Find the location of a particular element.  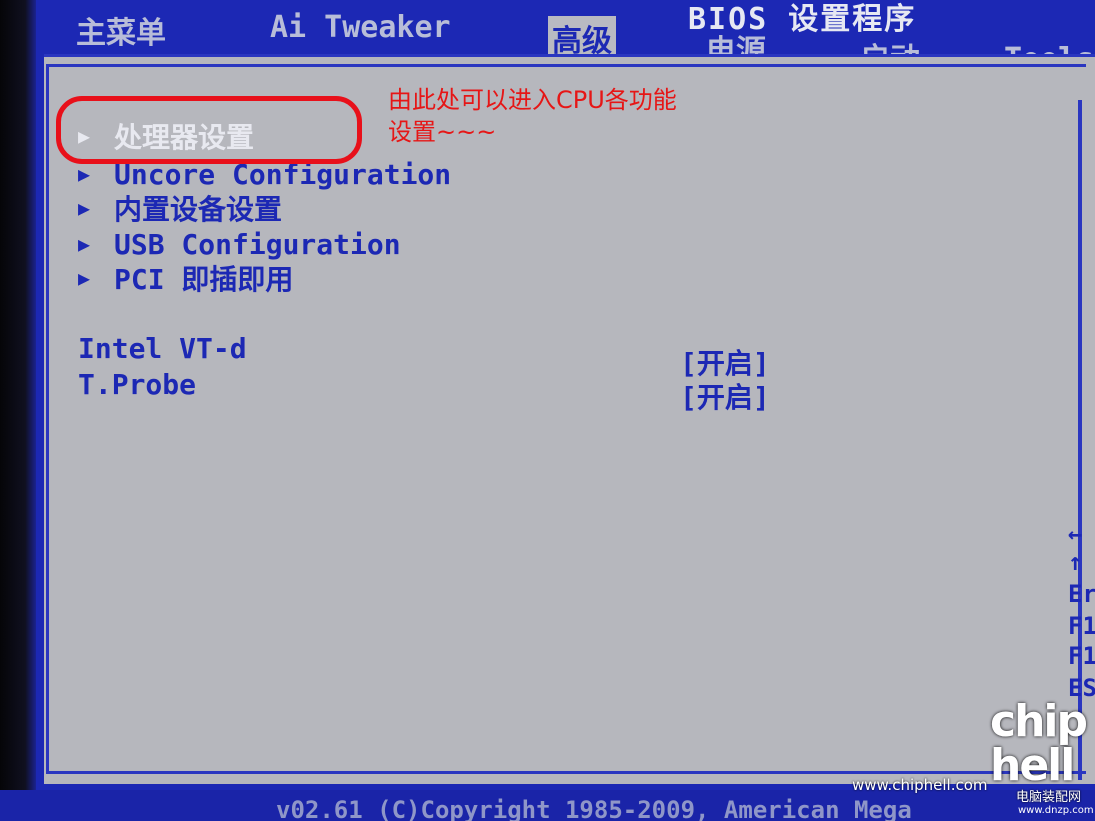

help-key-left-arrow: ← is located at coordinates (1075, 534).